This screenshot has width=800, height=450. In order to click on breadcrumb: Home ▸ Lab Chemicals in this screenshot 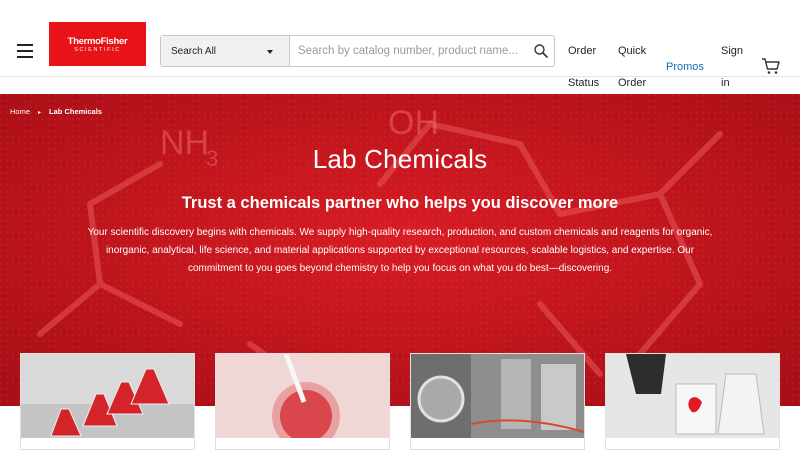, I will do `click(56, 111)`.